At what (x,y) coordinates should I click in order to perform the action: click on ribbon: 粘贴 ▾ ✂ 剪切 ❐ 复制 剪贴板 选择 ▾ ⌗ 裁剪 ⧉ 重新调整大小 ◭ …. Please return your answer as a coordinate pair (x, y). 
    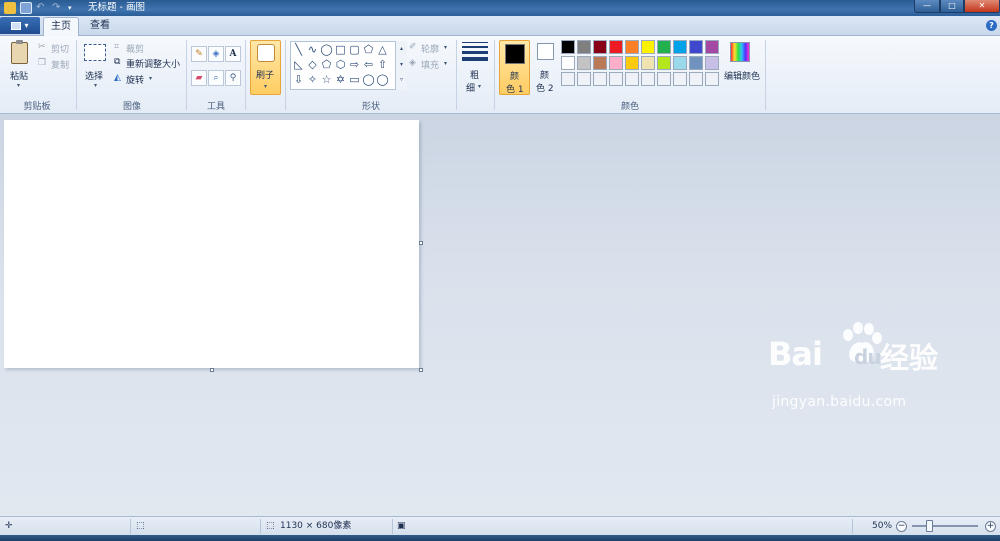
    Looking at the image, I should click on (500, 75).